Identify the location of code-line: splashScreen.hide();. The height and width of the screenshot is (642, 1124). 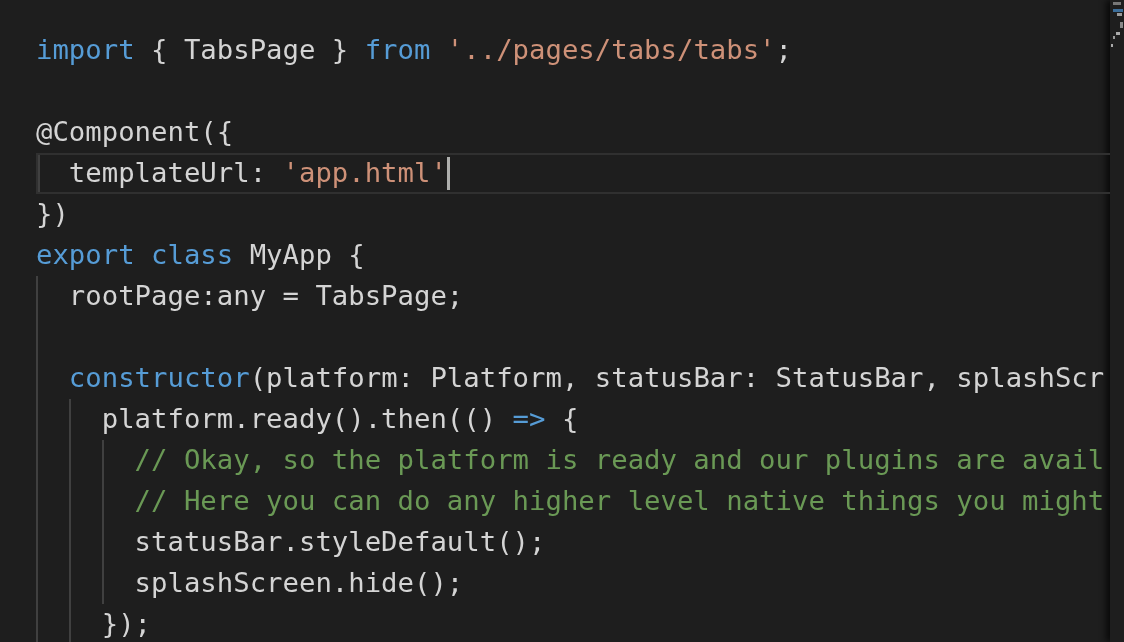
(298, 583).